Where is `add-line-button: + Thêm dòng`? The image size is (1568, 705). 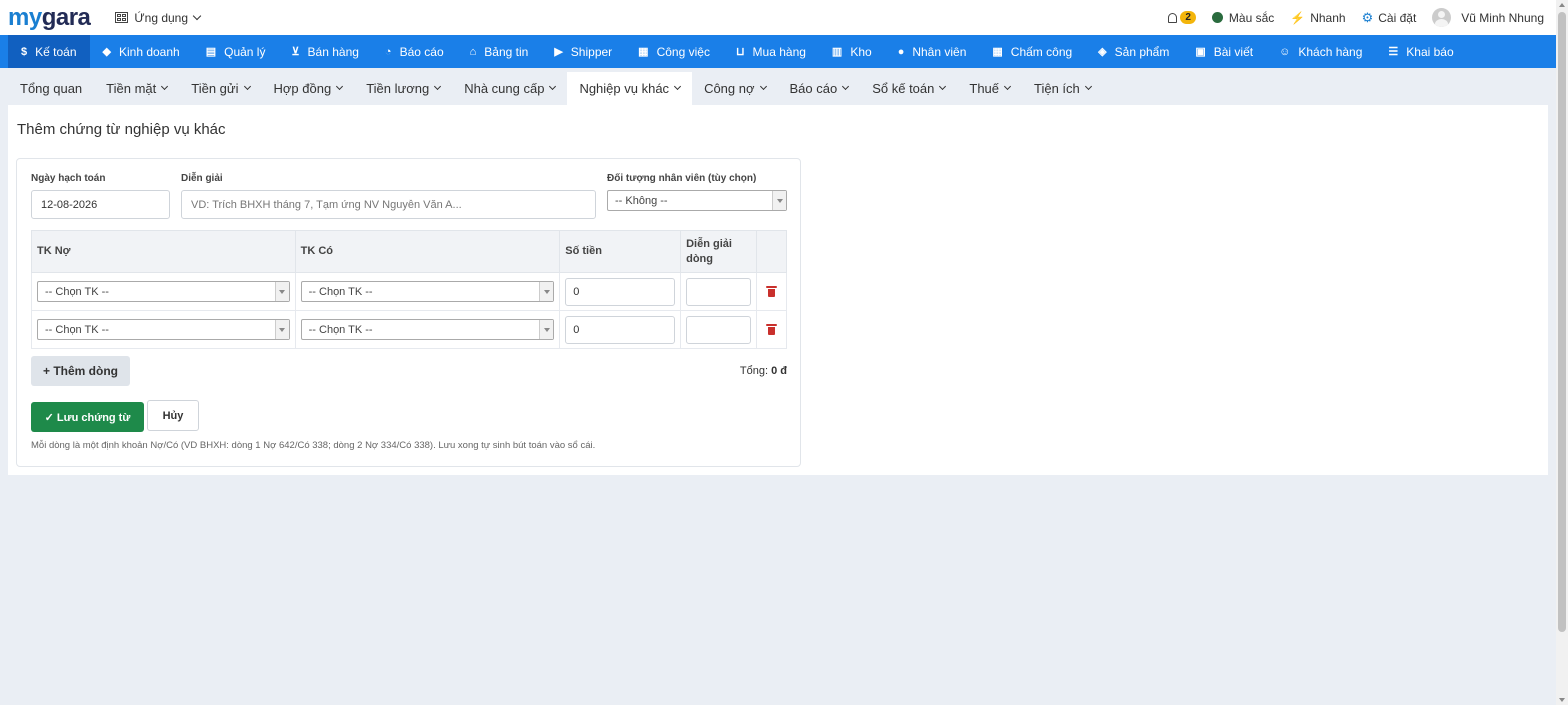 add-line-button: + Thêm dòng is located at coordinates (80, 371).